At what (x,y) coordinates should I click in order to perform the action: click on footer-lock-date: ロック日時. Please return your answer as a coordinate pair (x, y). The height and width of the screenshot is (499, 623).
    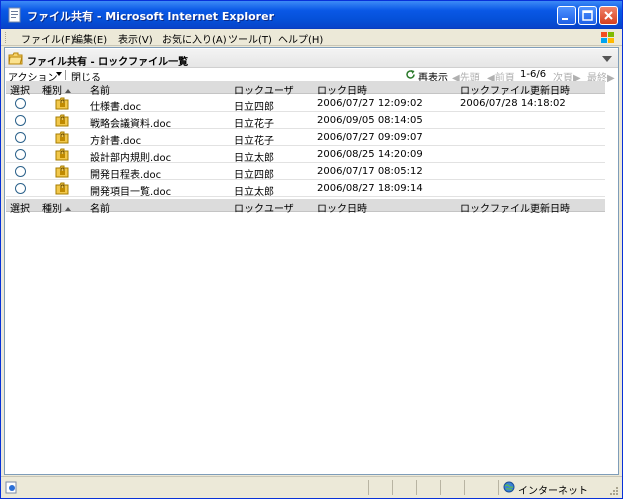
    Looking at the image, I should click on (342, 207).